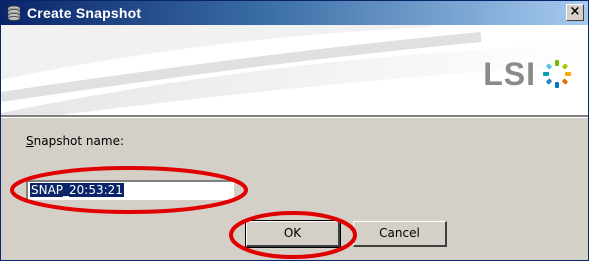  What do you see at coordinates (84, 13) in the screenshot?
I see `dialog-title: Create Snapshot` at bounding box center [84, 13].